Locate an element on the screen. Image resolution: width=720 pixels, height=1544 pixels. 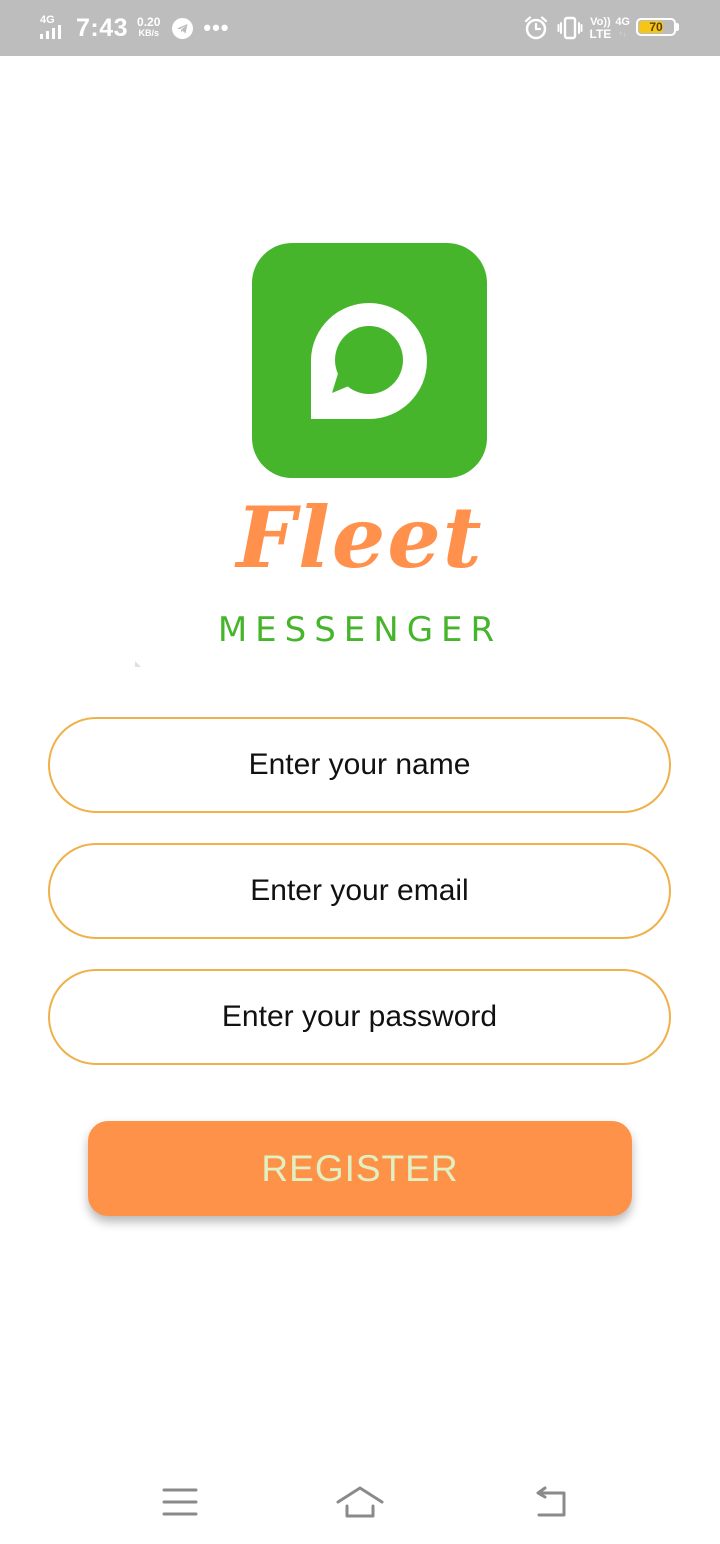
chat-bubble-icon is located at coordinates (369, 361).